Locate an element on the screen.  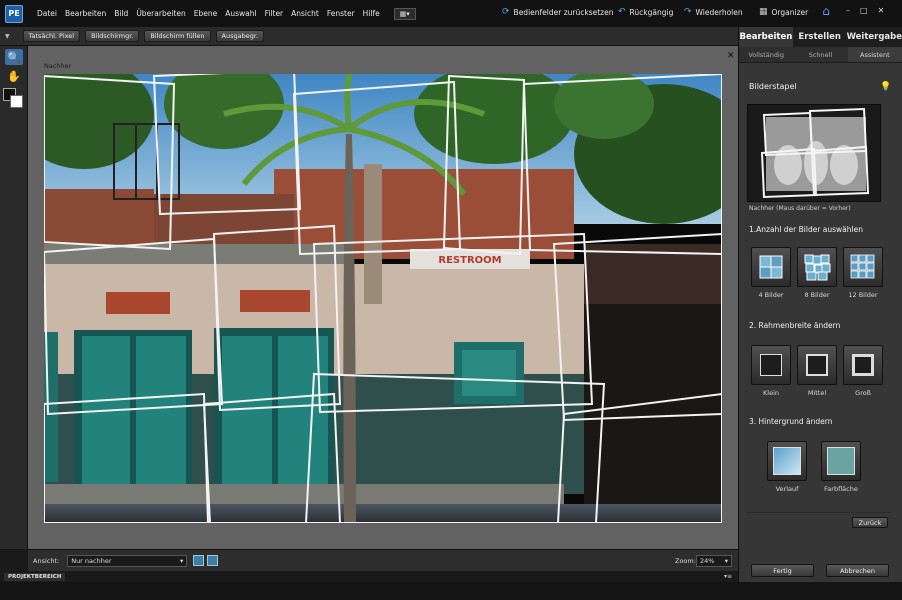
actual-pixels-button: Tatsächl. Pixel is located at coordinates (51, 36).